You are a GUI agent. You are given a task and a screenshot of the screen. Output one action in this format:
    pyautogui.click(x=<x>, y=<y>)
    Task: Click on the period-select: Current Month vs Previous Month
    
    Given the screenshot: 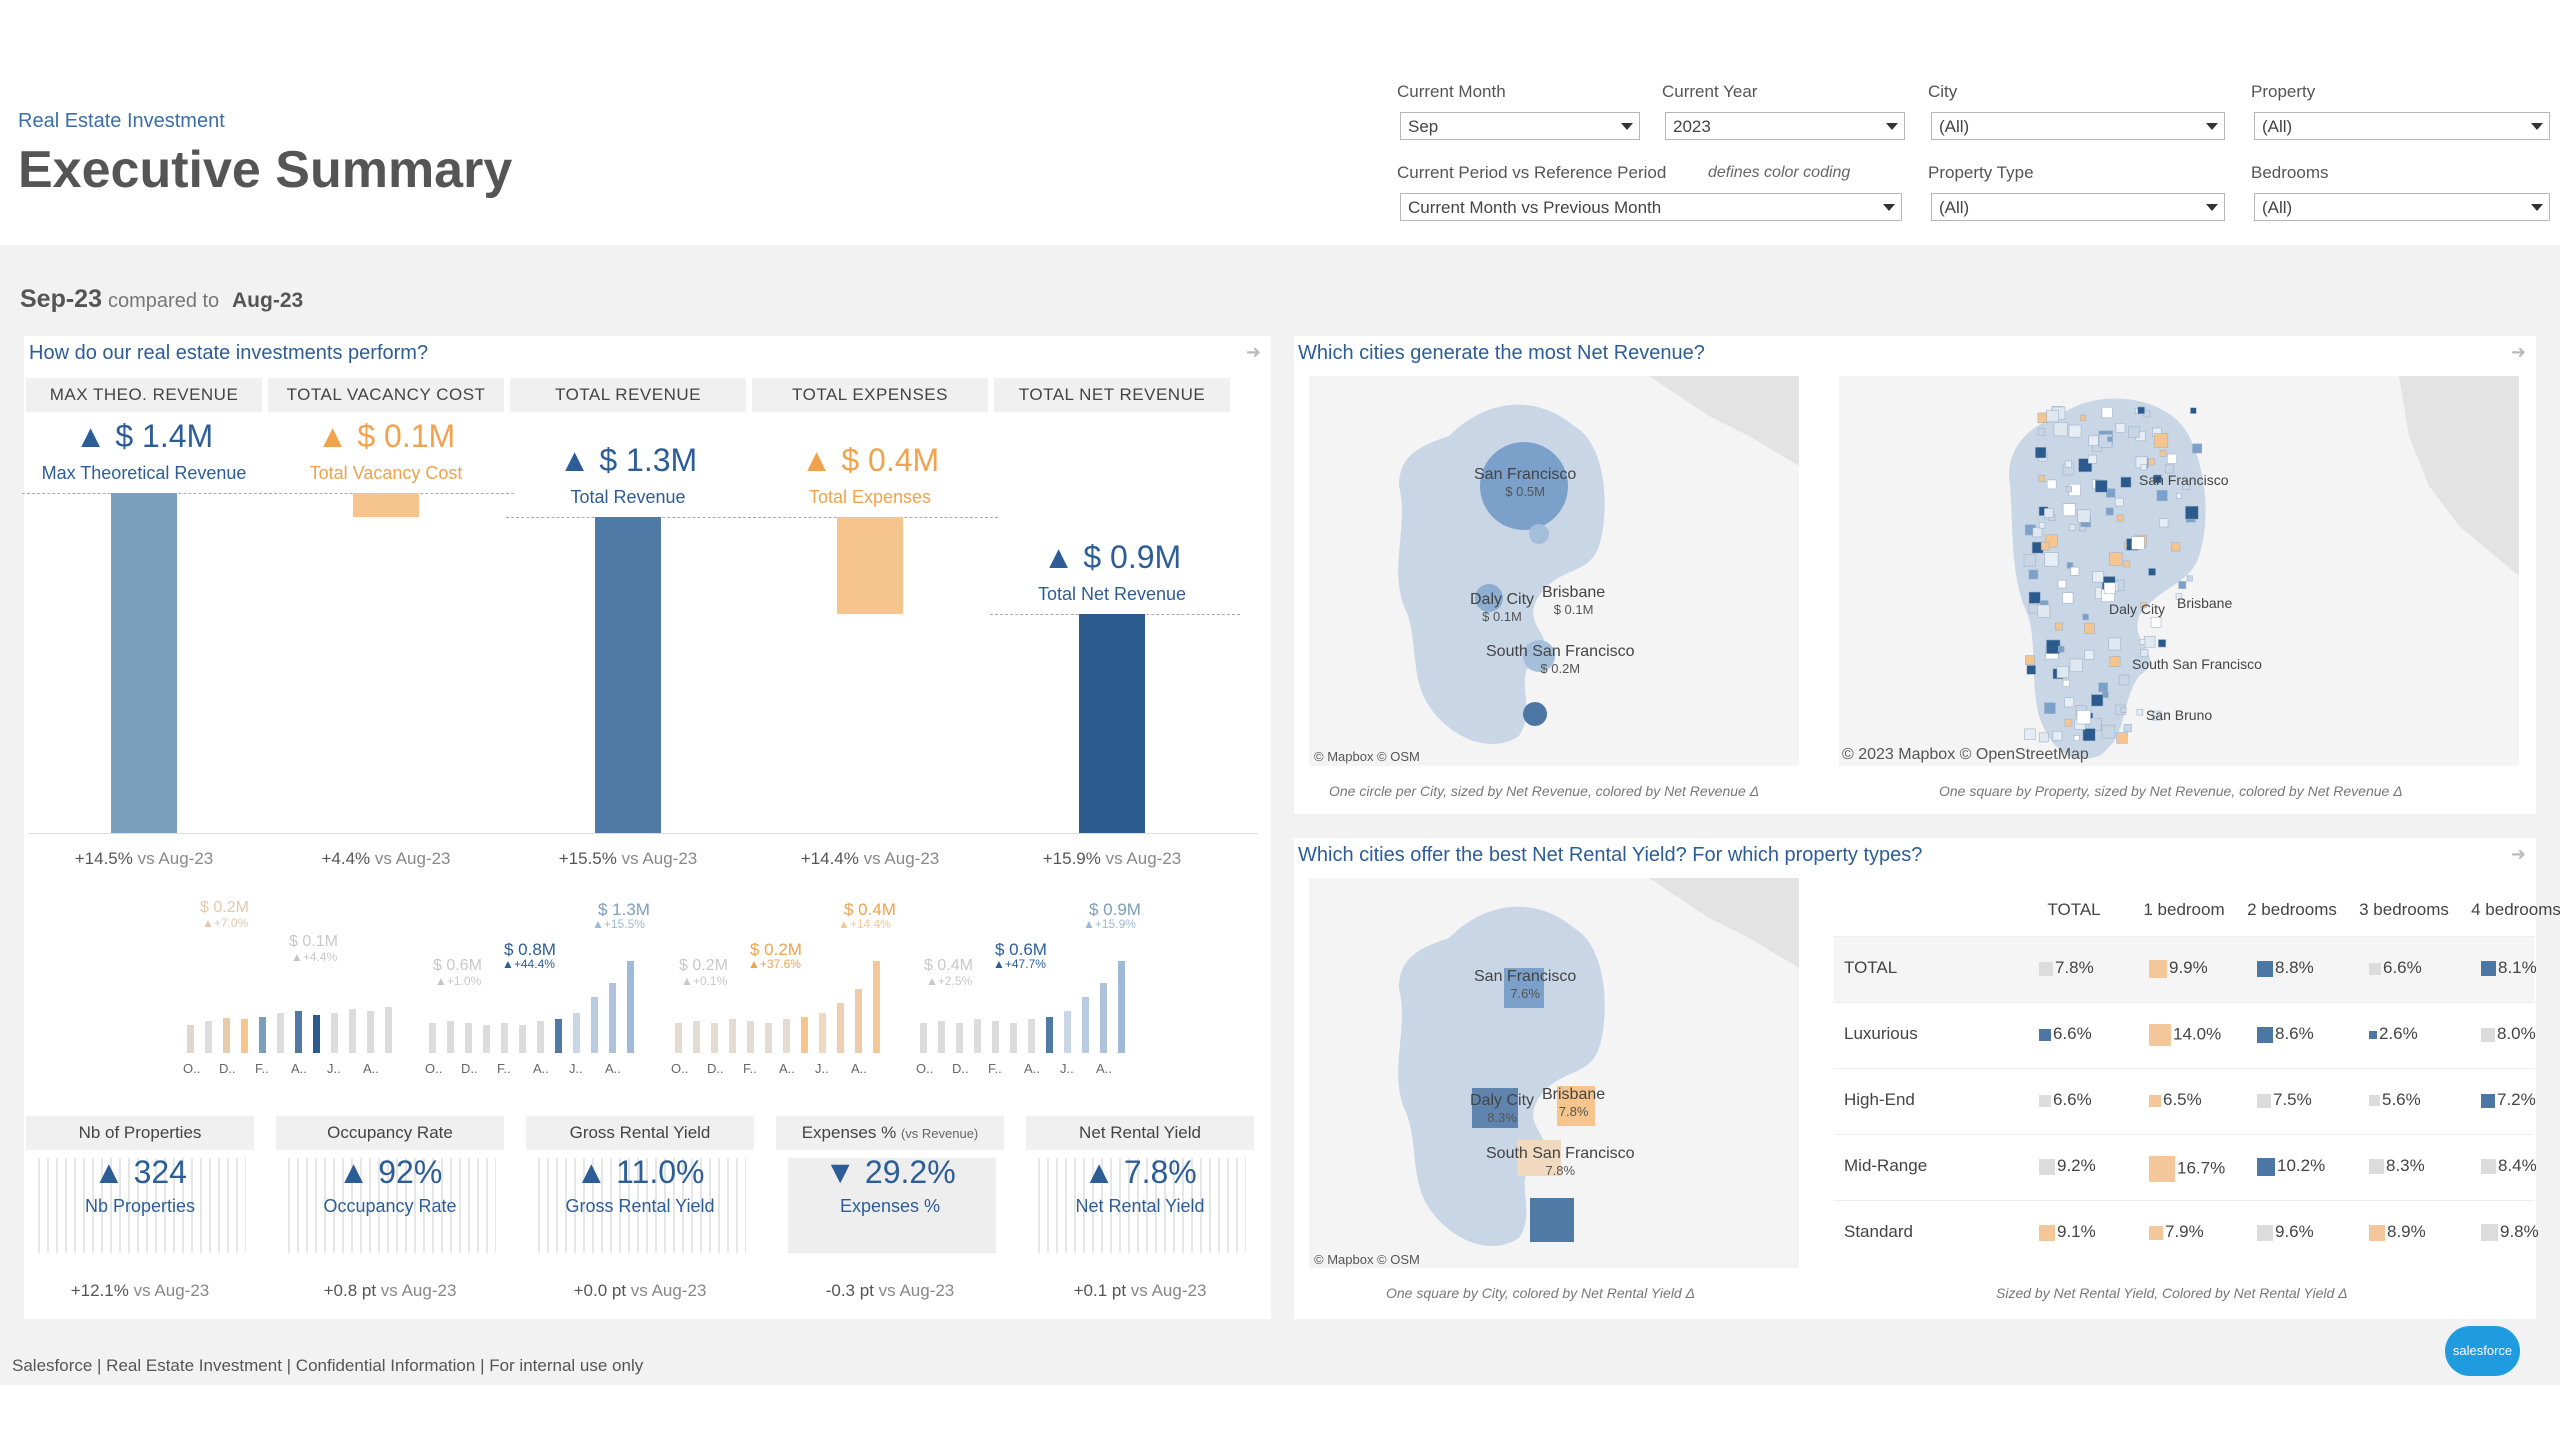 What is the action you would take?
    pyautogui.click(x=1651, y=207)
    